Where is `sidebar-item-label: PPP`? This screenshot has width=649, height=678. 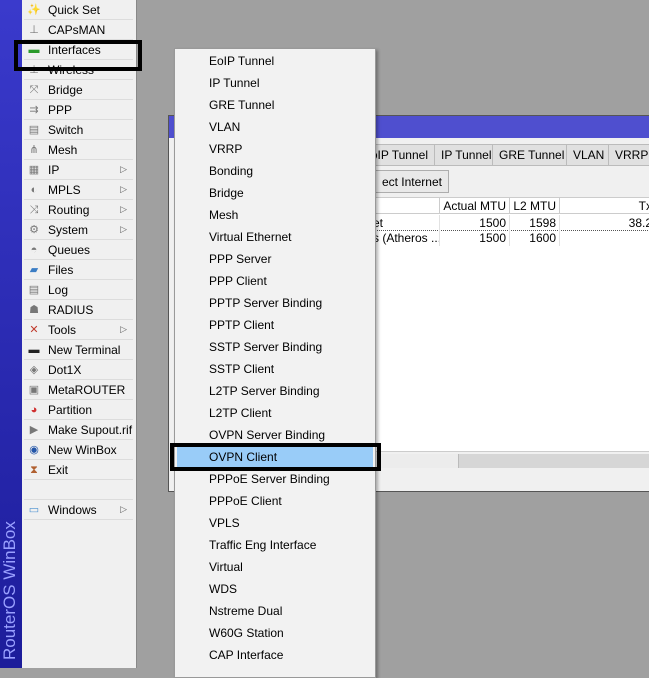 sidebar-item-label: PPP is located at coordinates (60, 109).